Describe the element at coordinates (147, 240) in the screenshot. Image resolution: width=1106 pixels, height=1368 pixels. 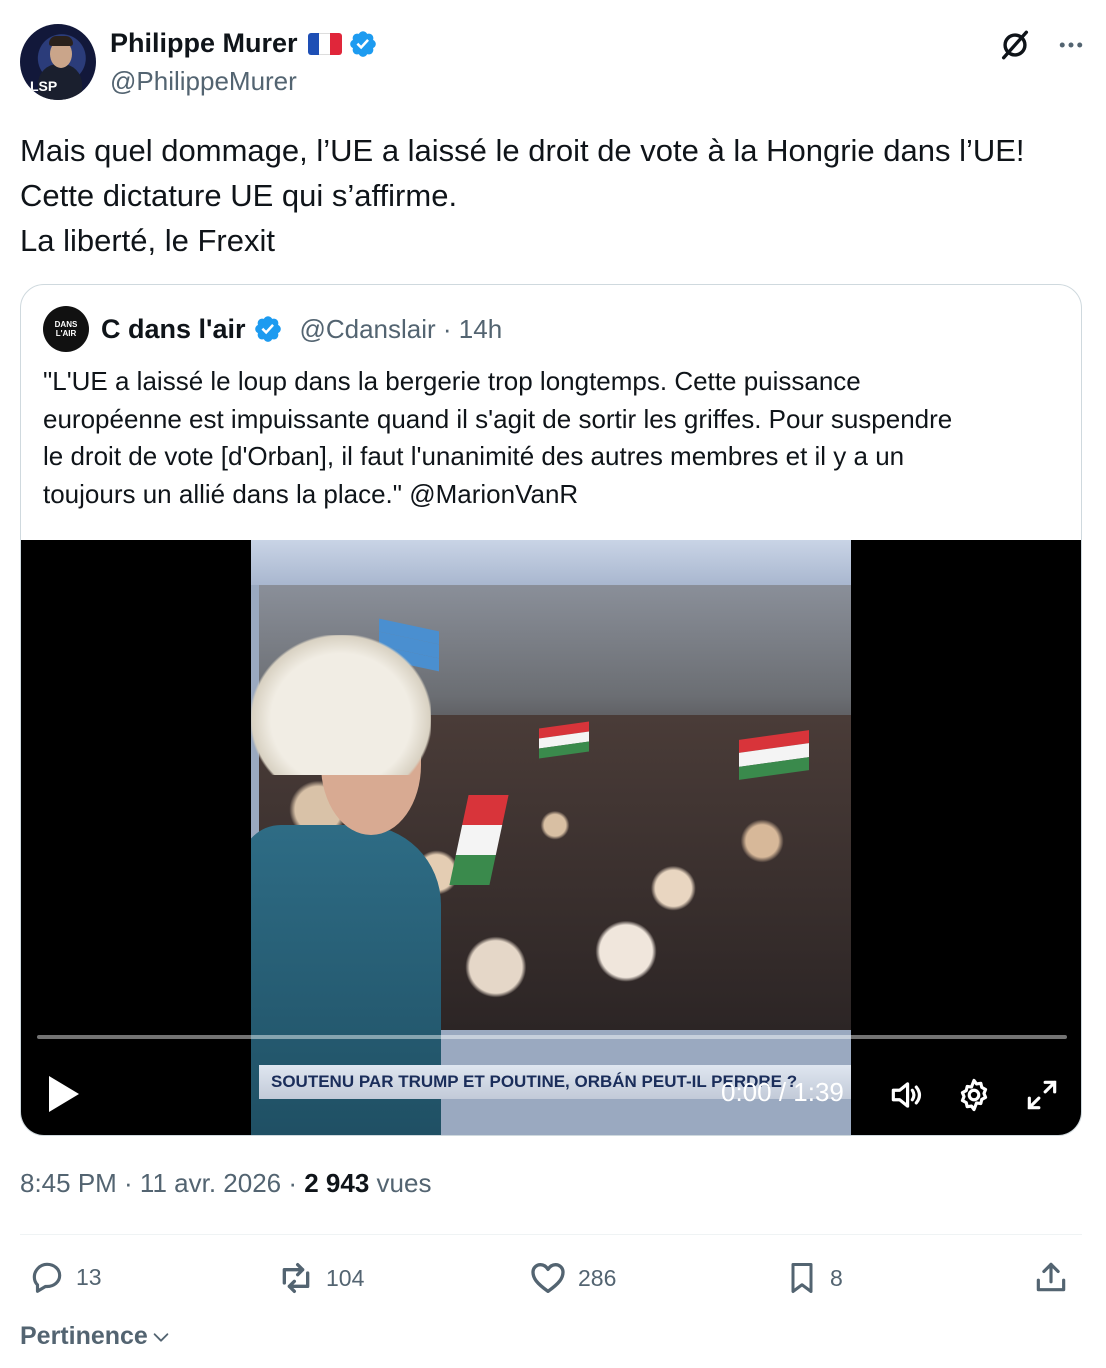
I see `tweet-line: La liberté, le Frexit` at that location.